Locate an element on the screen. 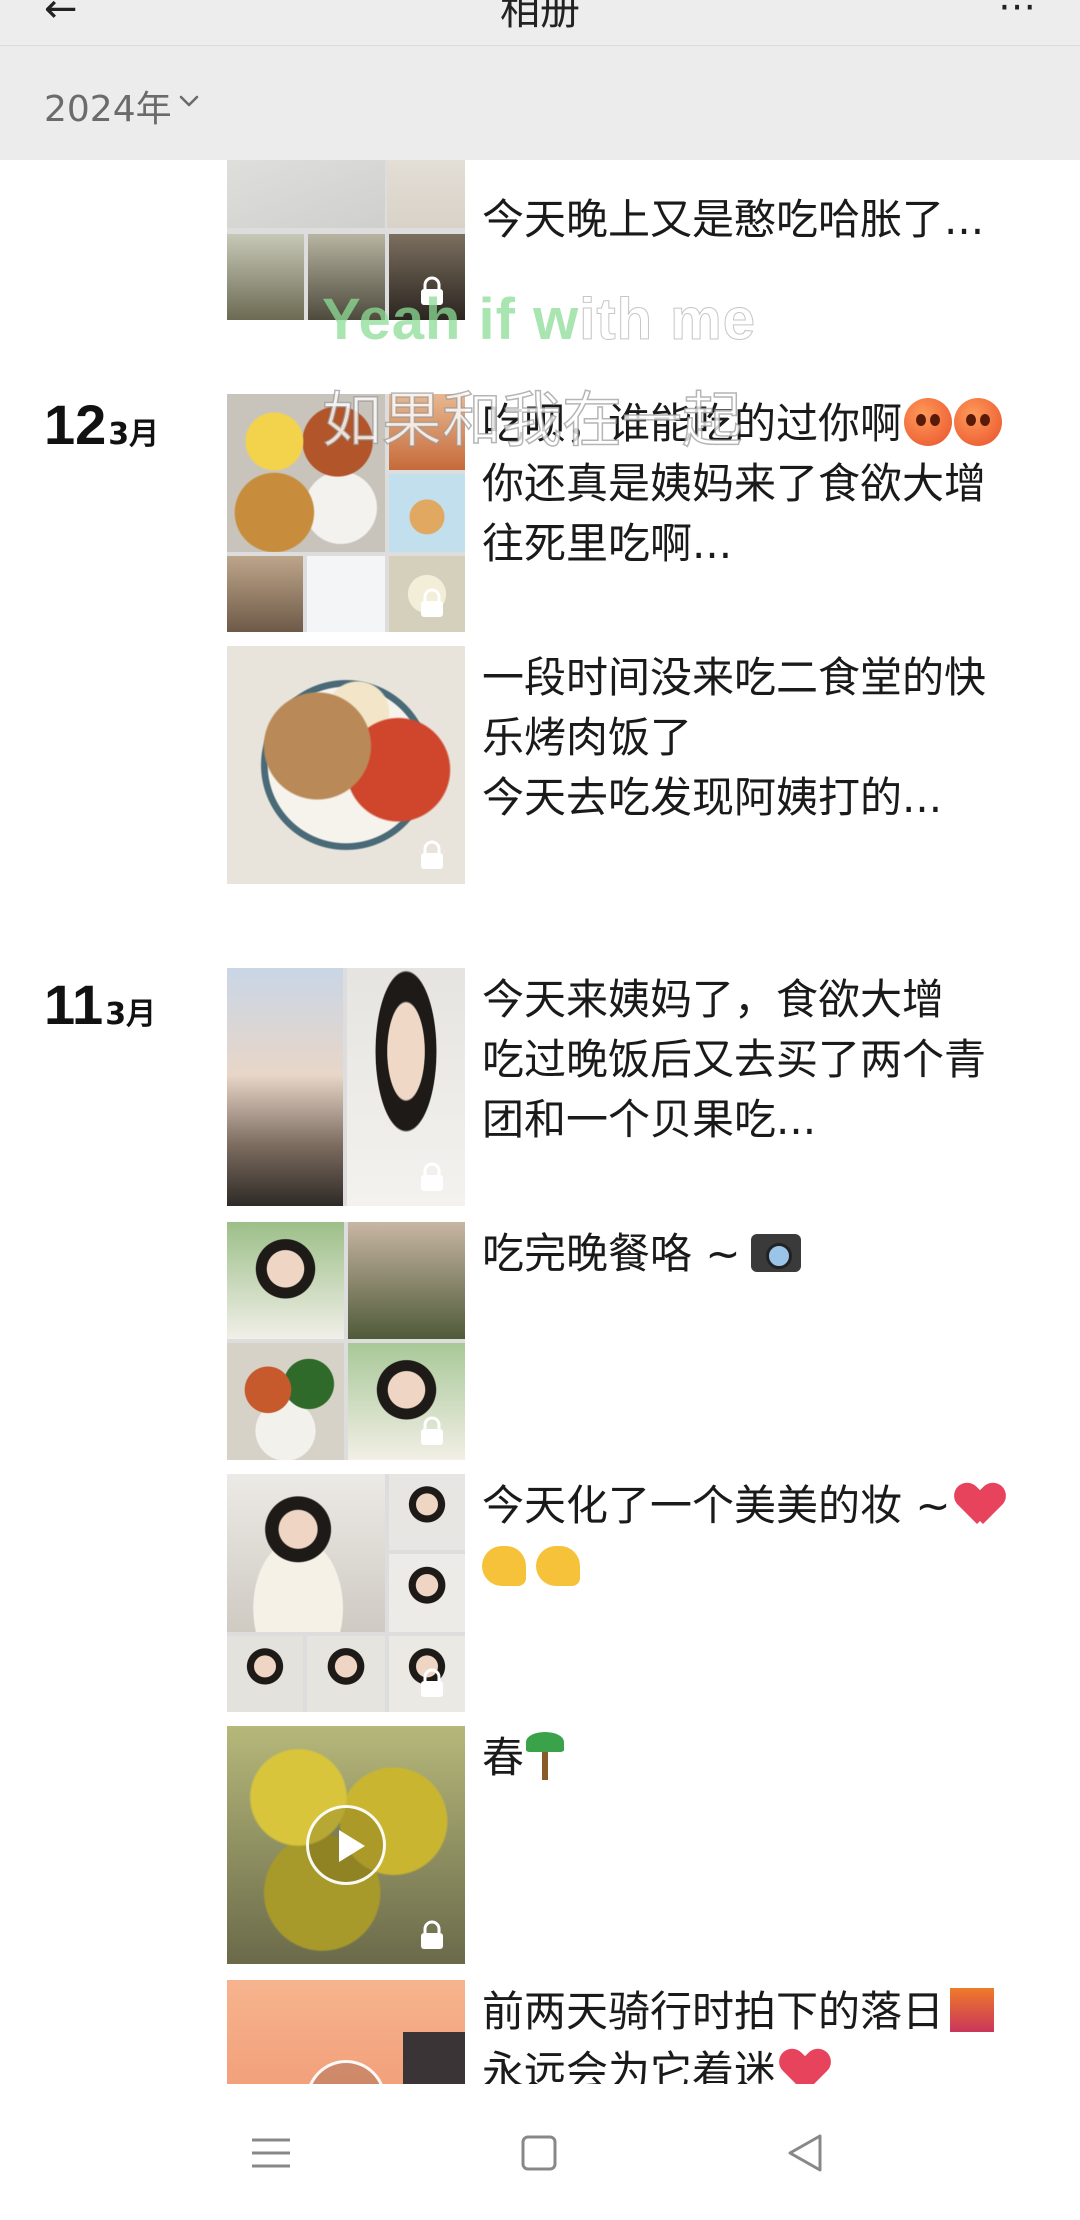 The image size is (1080, 2220). play-icon is located at coordinates (346, 1845).